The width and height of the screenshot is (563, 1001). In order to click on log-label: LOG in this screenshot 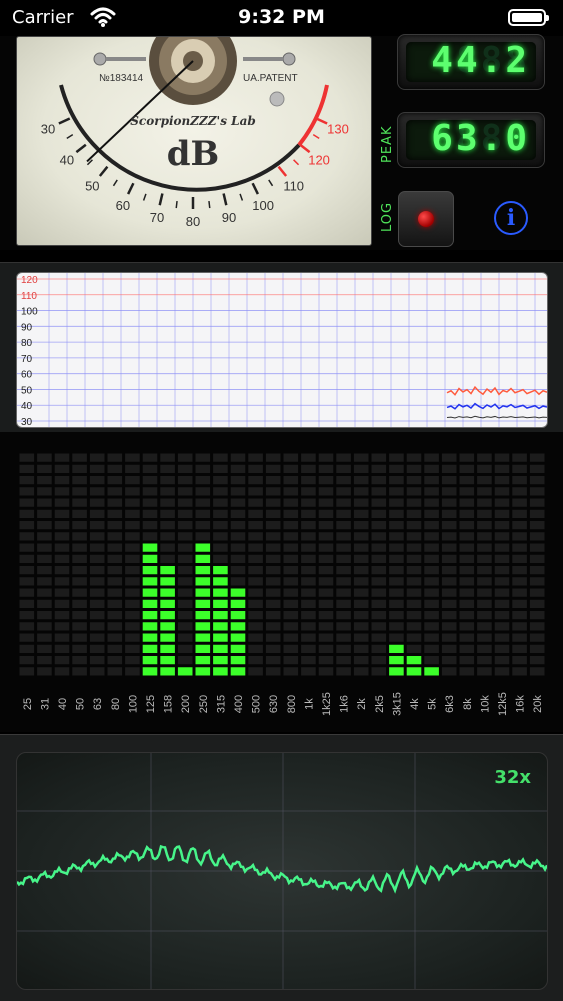, I will do `click(387, 216)`.